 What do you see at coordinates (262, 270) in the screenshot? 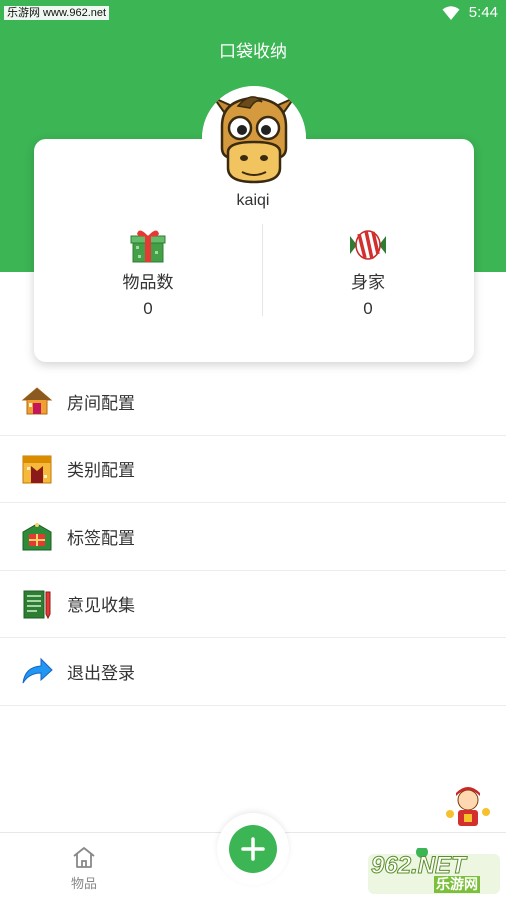
I see `stat-divider` at bounding box center [262, 270].